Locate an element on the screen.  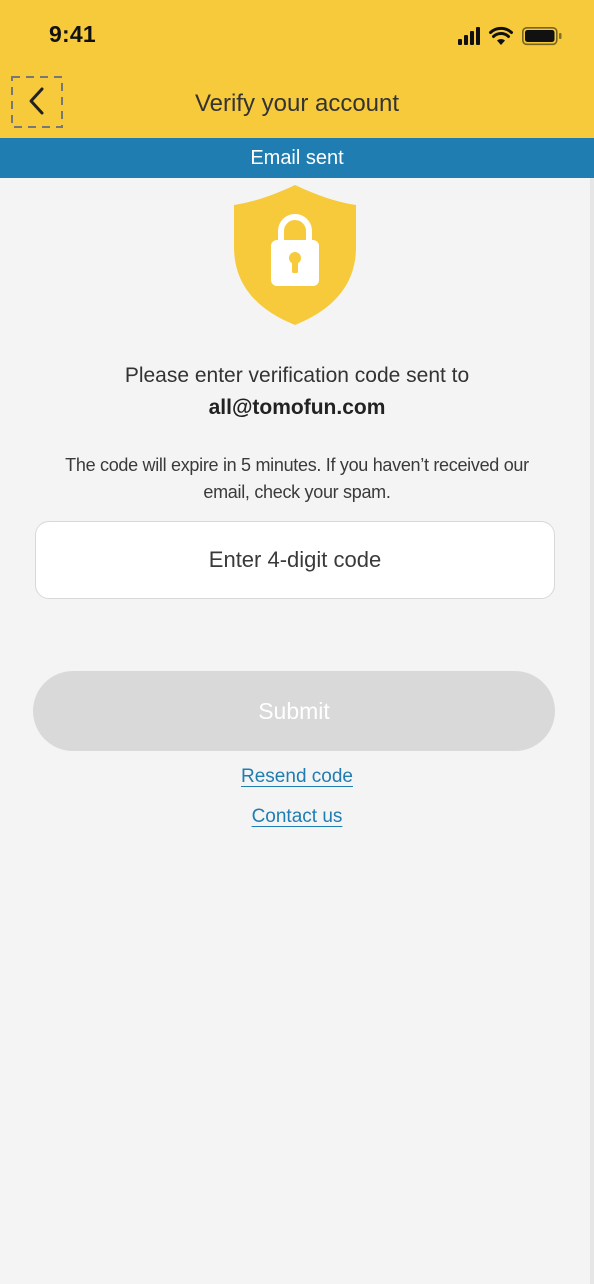
contact-us-link: Contact us is located at coordinates (297, 816).